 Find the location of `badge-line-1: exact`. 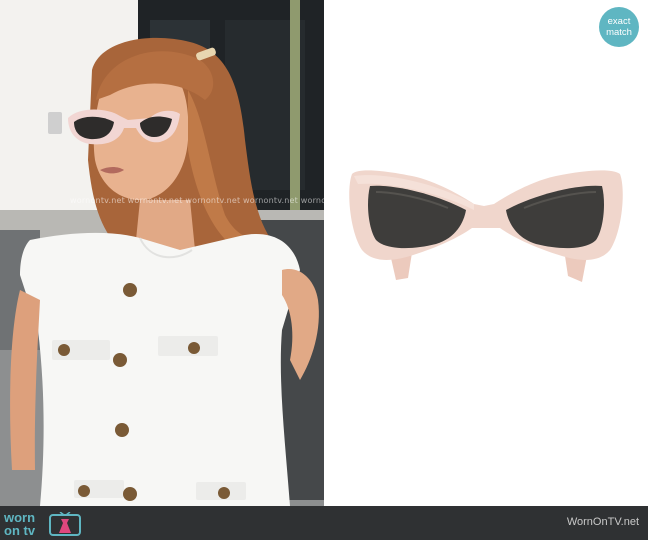

badge-line-1: exact is located at coordinates (619, 21).